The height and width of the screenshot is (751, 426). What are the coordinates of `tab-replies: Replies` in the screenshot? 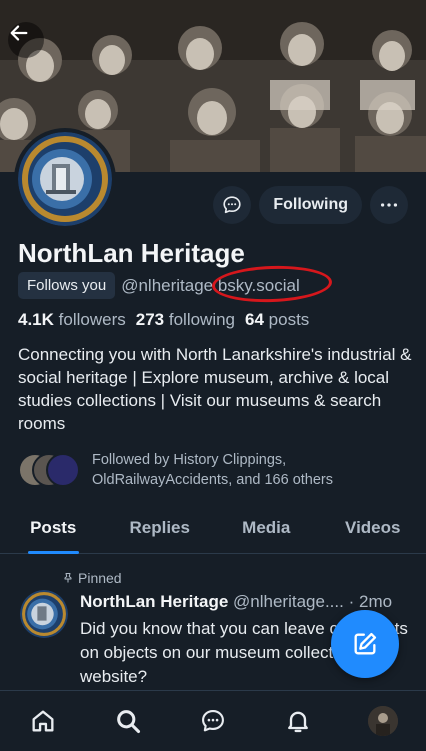 It's located at (160, 530).